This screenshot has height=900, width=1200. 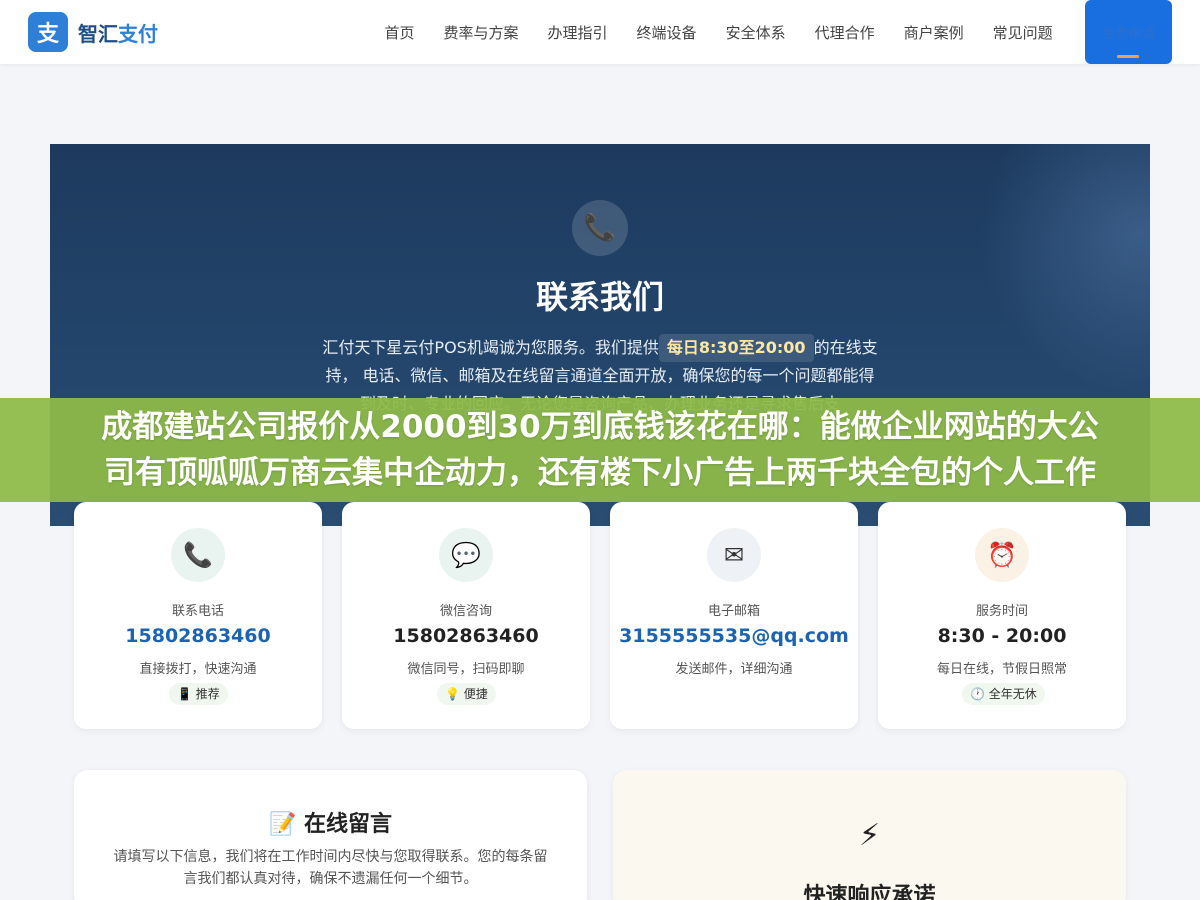 I want to click on service-hours-badge: 每日8:30至20:00, so click(x=736, y=348).